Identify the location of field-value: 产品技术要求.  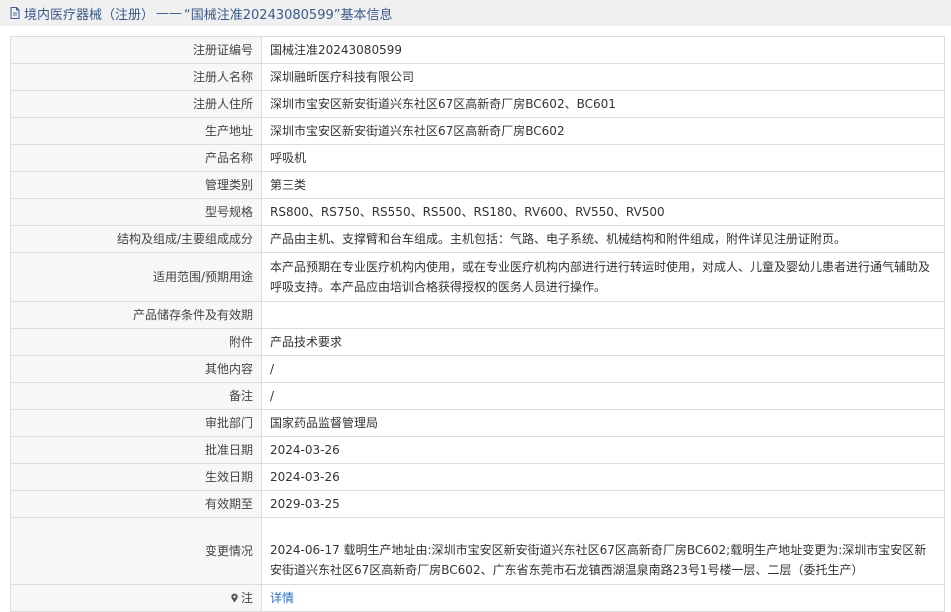
(603, 342).